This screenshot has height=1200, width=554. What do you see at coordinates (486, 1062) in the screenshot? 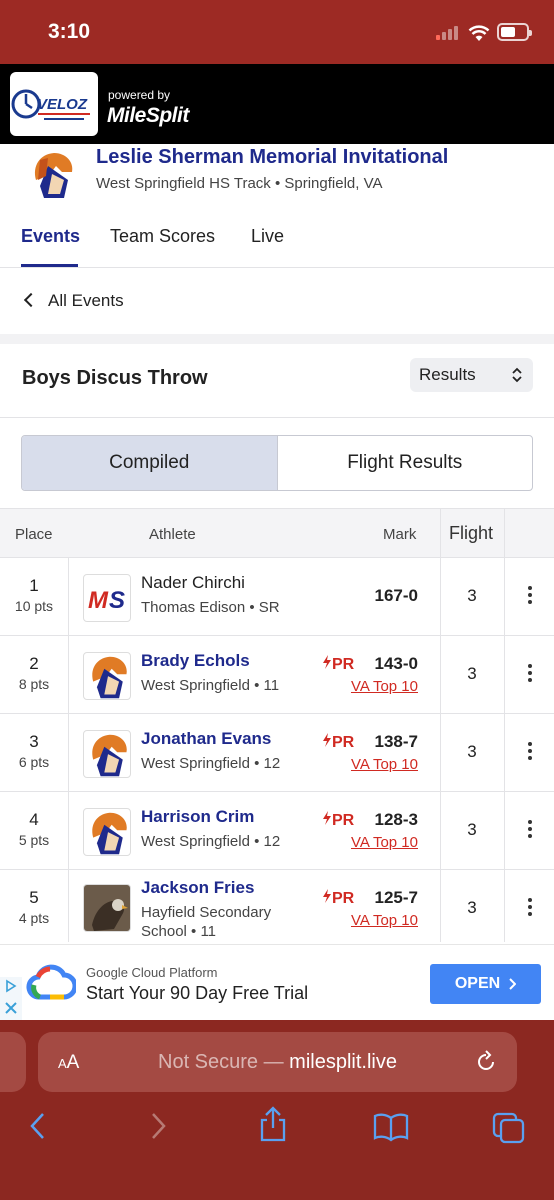
I see `reload-icon` at bounding box center [486, 1062].